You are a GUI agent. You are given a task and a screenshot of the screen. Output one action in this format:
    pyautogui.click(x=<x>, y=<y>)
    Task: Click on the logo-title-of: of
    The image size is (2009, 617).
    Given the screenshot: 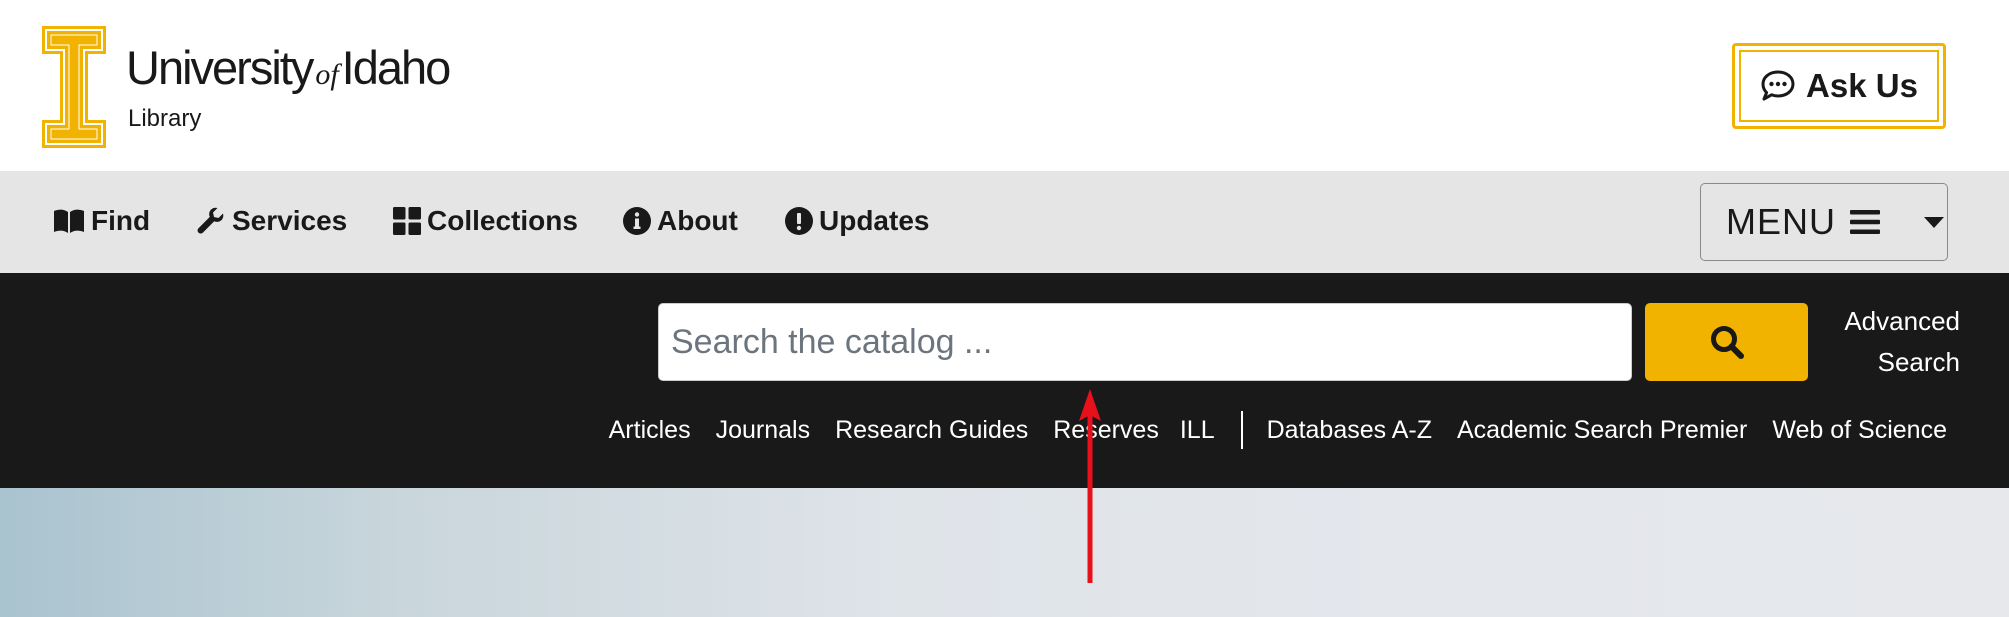 What is the action you would take?
    pyautogui.click(x=327, y=74)
    